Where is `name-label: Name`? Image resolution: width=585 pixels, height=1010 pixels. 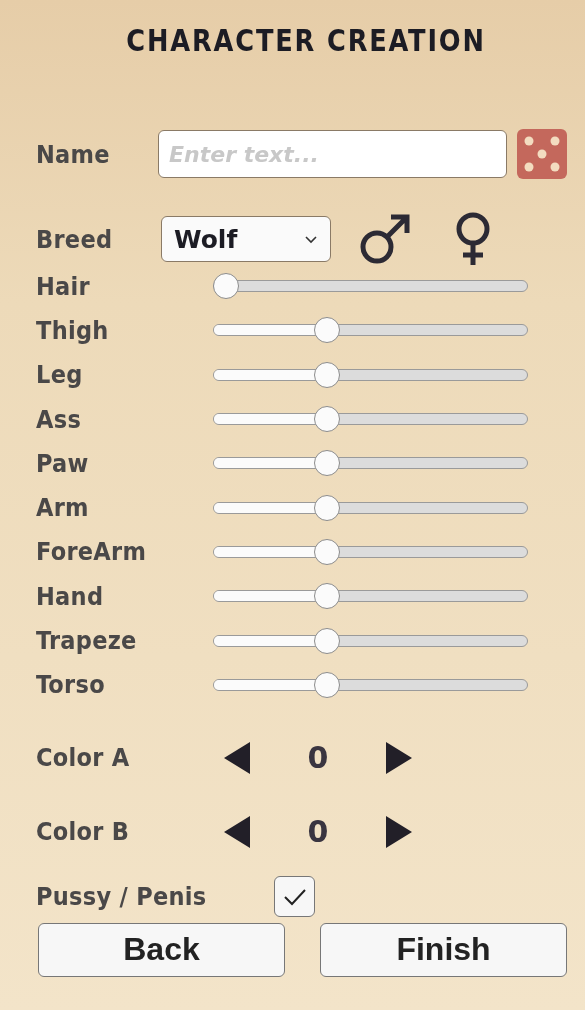 name-label: Name is located at coordinates (73, 154).